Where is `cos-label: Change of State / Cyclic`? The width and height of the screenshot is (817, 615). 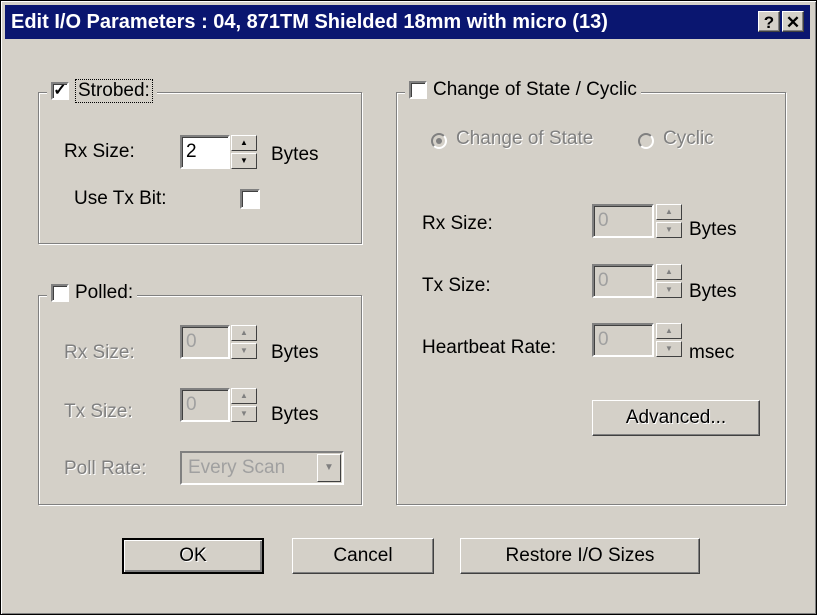 cos-label: Change of State / Cyclic is located at coordinates (535, 90).